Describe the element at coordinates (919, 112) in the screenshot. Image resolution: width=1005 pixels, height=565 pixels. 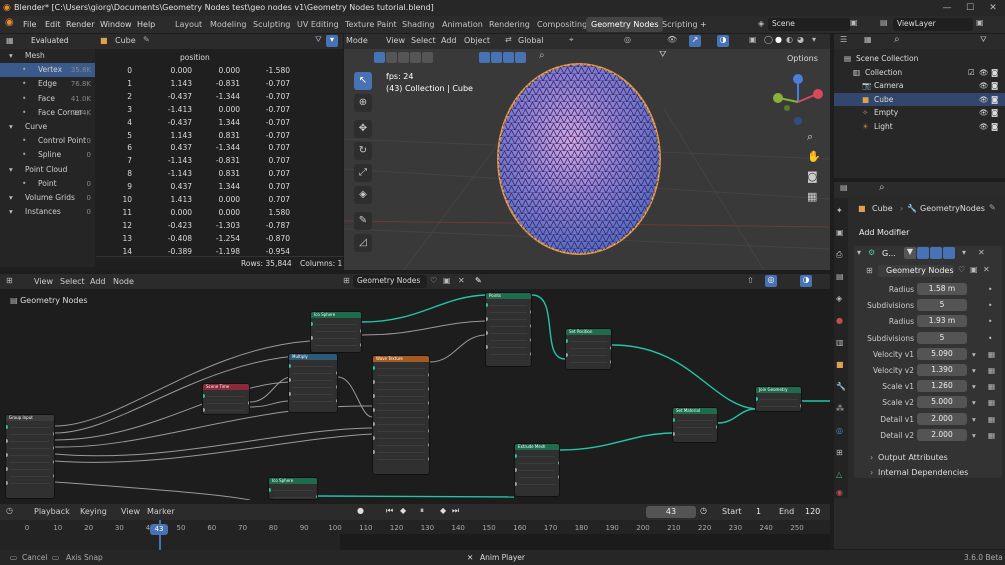
I see `outliner-item: ✧ Empty 👁 ◙` at that location.